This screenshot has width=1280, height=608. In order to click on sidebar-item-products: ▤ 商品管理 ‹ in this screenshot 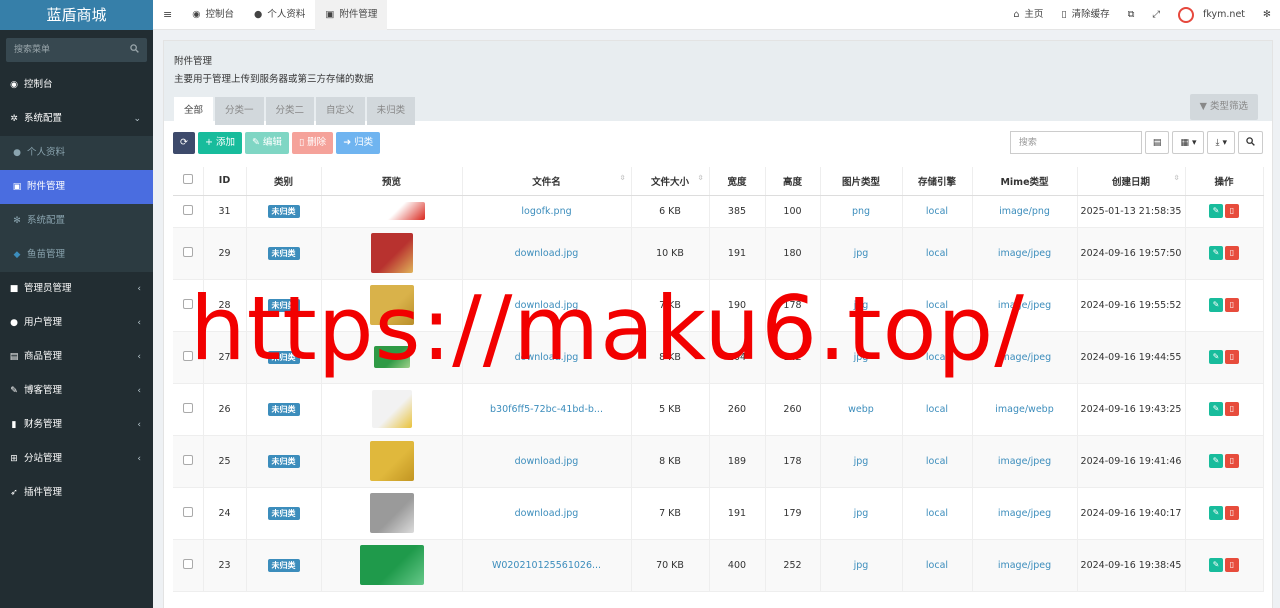, I will do `click(76, 357)`.